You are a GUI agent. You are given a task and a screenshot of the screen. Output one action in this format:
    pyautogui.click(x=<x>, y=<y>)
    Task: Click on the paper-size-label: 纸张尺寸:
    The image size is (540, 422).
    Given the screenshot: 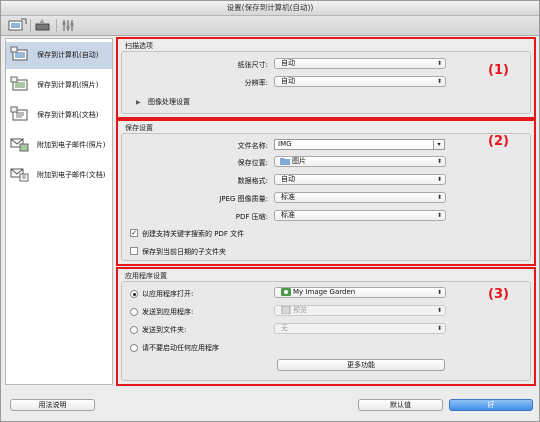 What is the action you would take?
    pyautogui.click(x=252, y=65)
    